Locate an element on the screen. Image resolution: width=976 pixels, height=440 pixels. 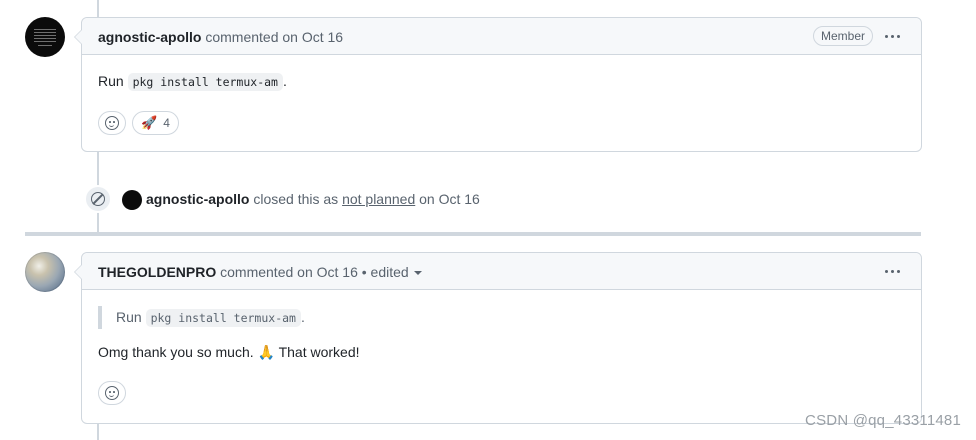
rocket-reaction-button: 🚀 4 is located at coordinates (155, 123).